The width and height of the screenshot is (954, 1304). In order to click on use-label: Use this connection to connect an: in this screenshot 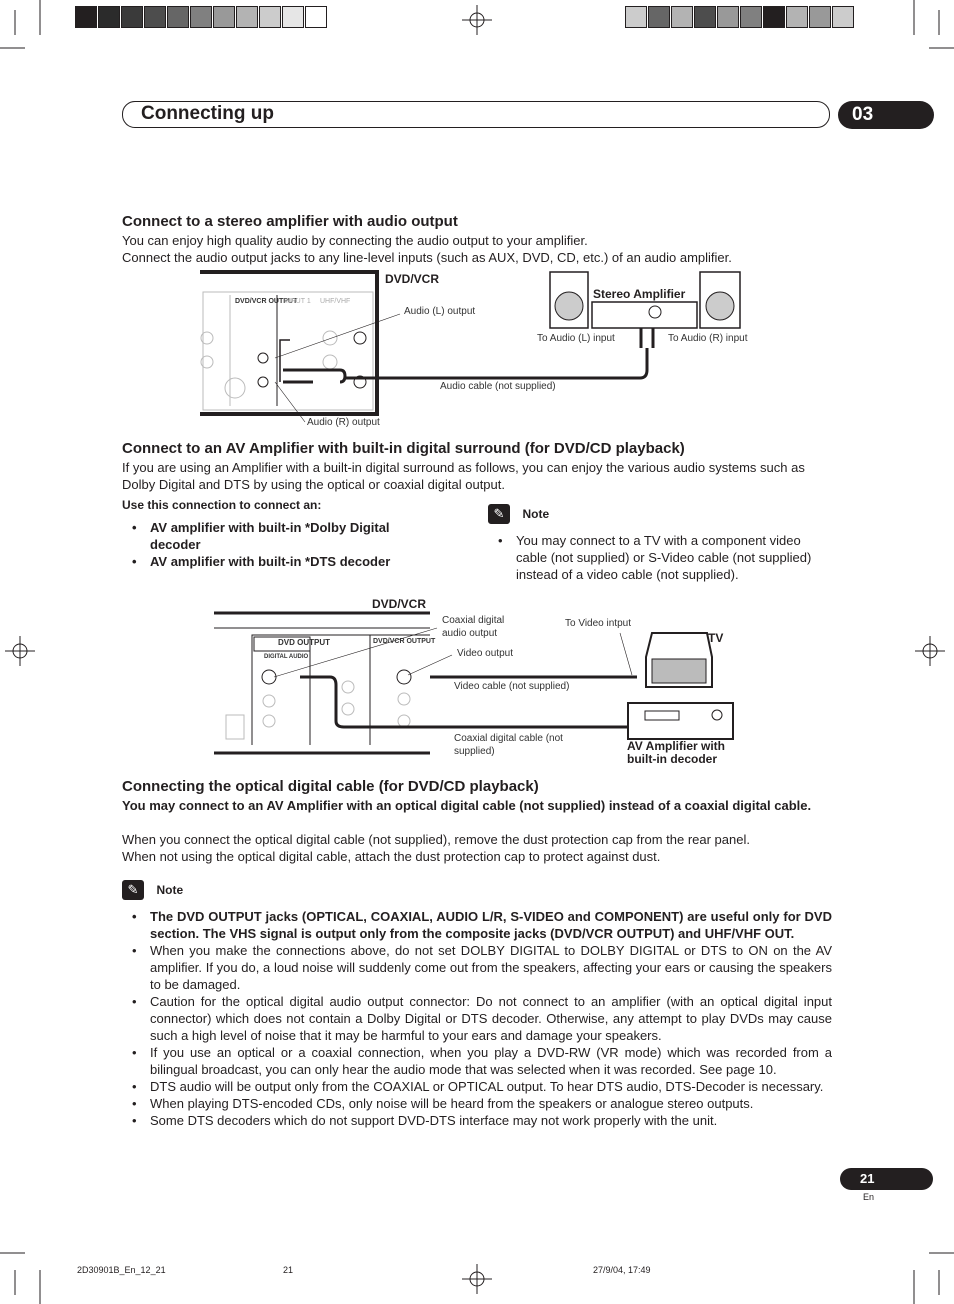, I will do `click(222, 505)`.